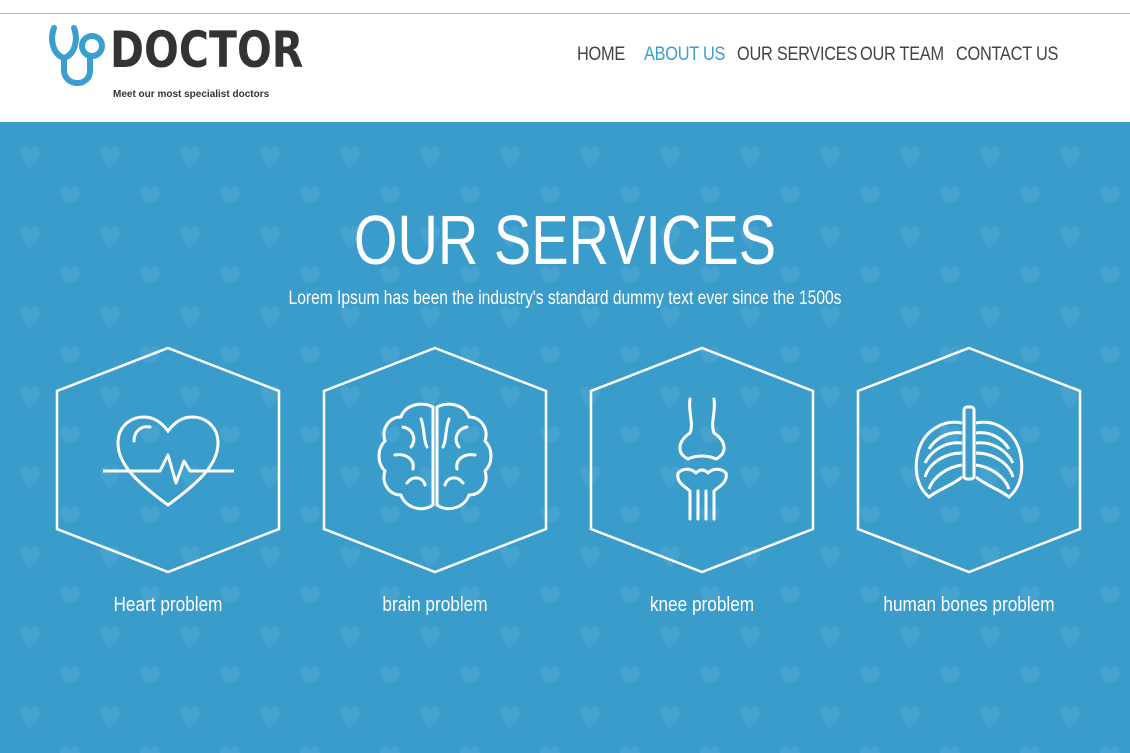 This screenshot has width=1130, height=753. Describe the element at coordinates (565, 240) in the screenshot. I see `section-title: OUR SERVICES` at that location.